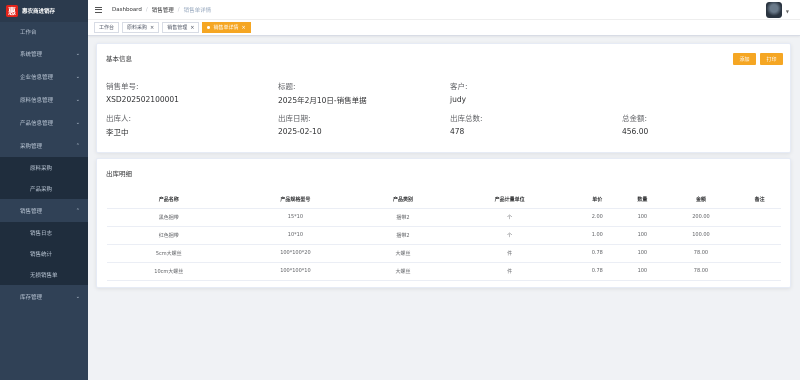 This screenshot has width=800, height=380. I want to click on sidebar-item-system: 系统管理 ⌄, so click(44, 53).